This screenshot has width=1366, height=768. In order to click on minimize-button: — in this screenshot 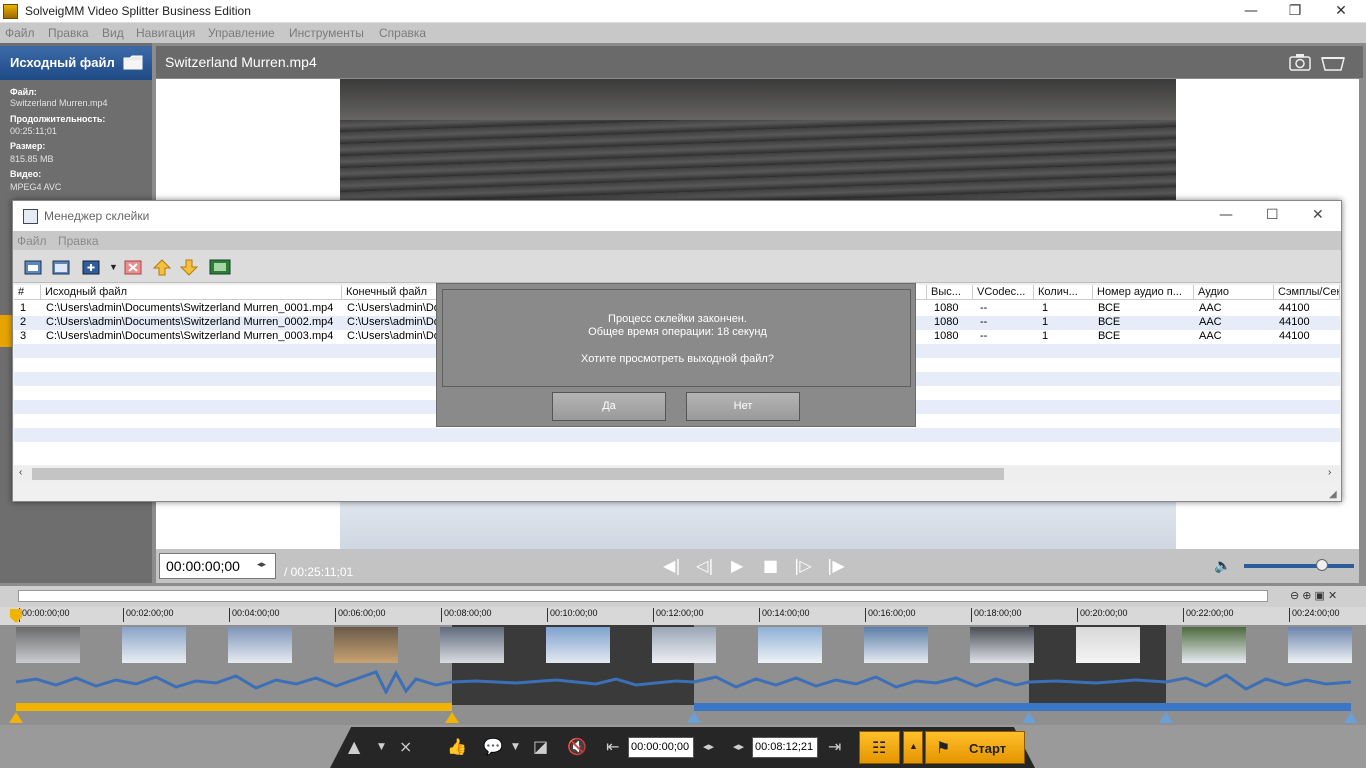, I will do `click(1251, 11)`.